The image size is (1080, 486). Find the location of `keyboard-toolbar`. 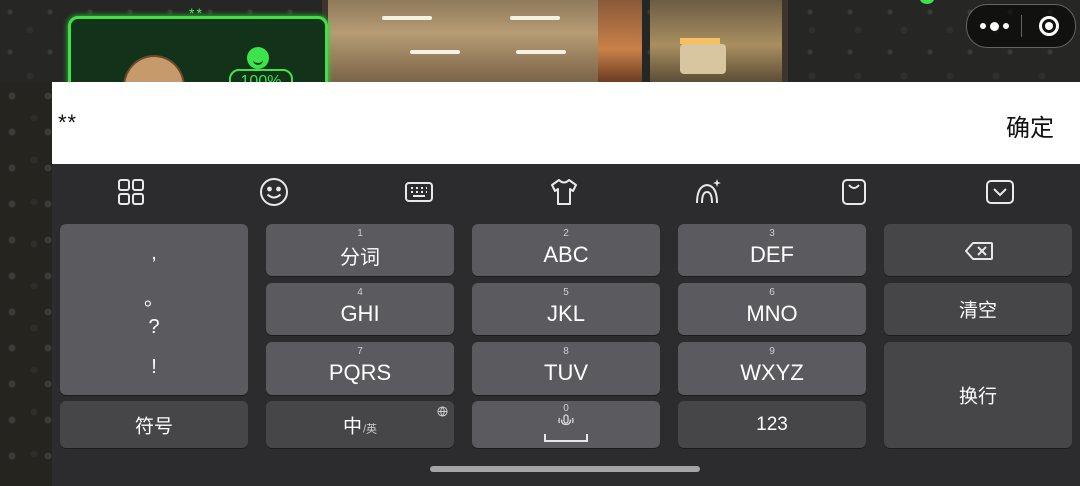

keyboard-toolbar is located at coordinates (566, 192).